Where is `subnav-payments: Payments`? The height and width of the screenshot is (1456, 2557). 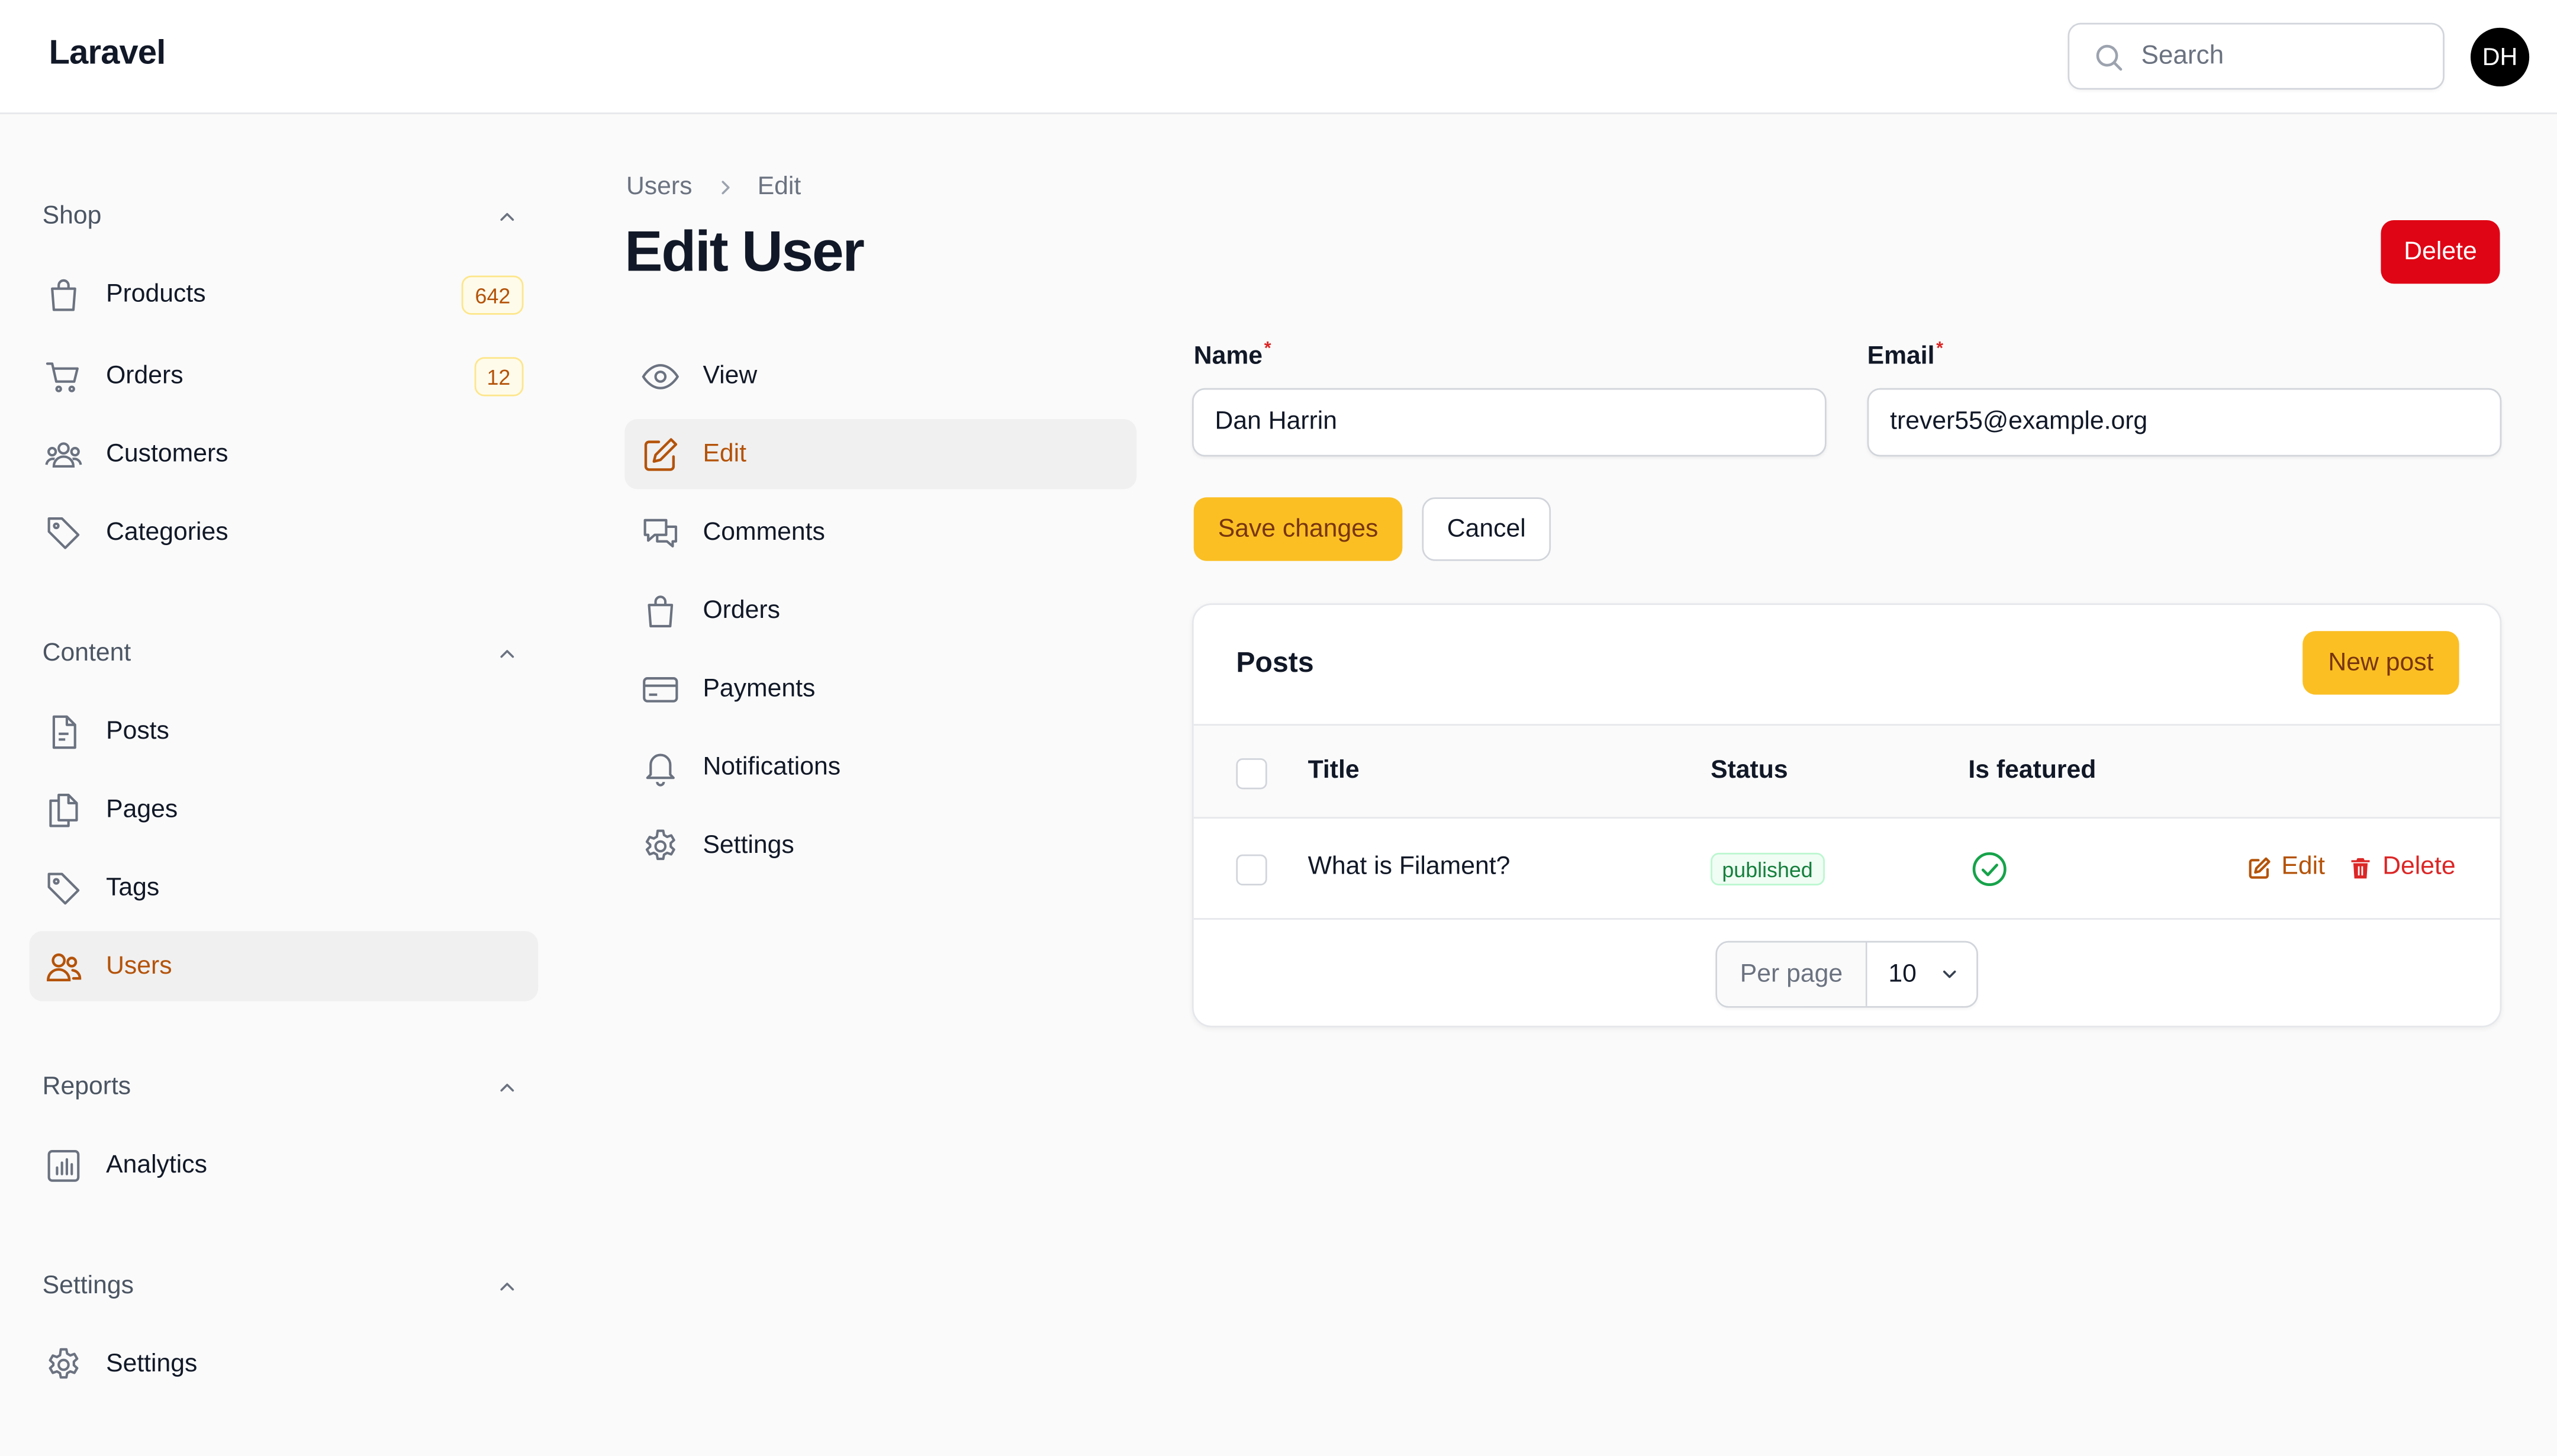 subnav-payments: Payments is located at coordinates (880, 689).